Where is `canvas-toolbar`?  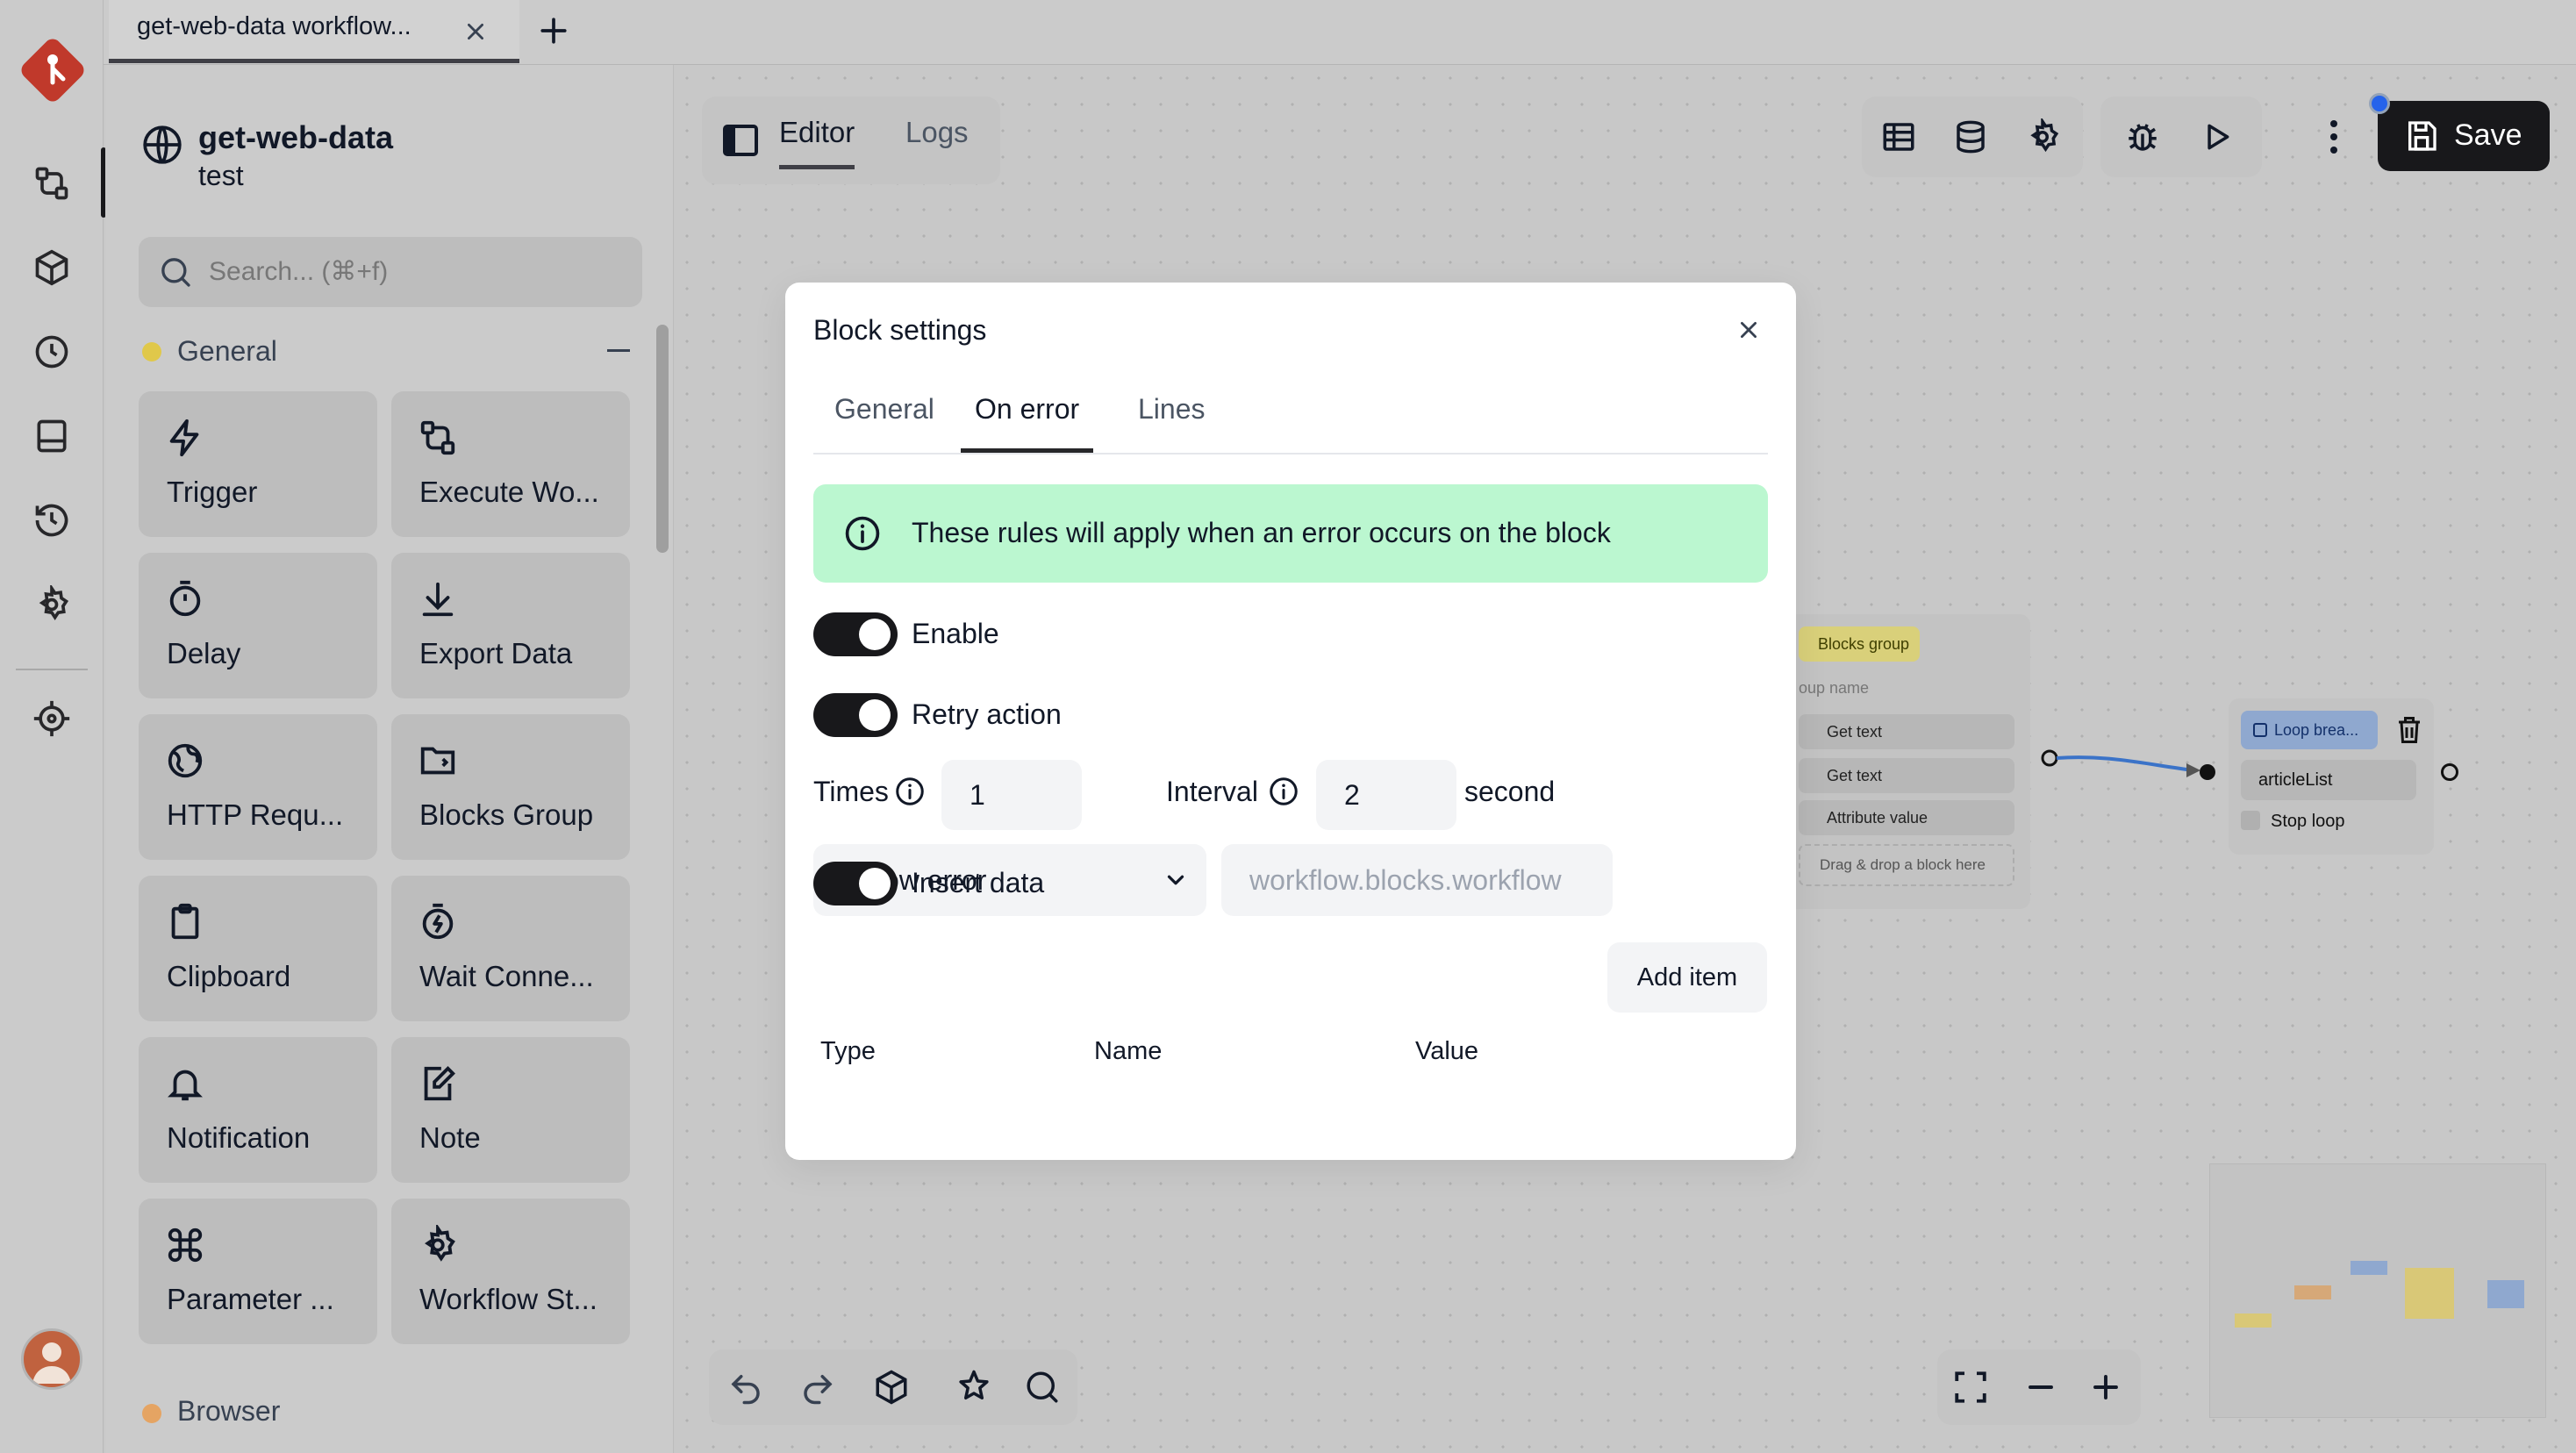
canvas-toolbar is located at coordinates (1972, 137).